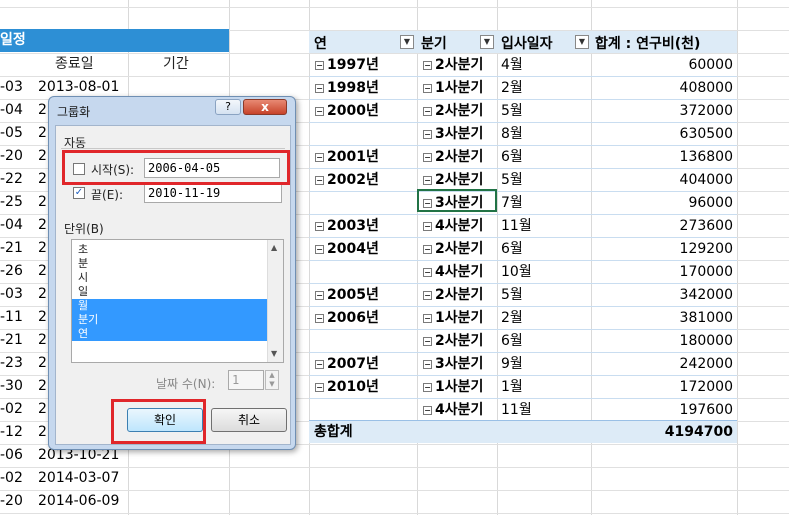 The width and height of the screenshot is (789, 515). I want to click on pivot-row: −2002년 −2사분기 5월 404000, so click(523, 180).